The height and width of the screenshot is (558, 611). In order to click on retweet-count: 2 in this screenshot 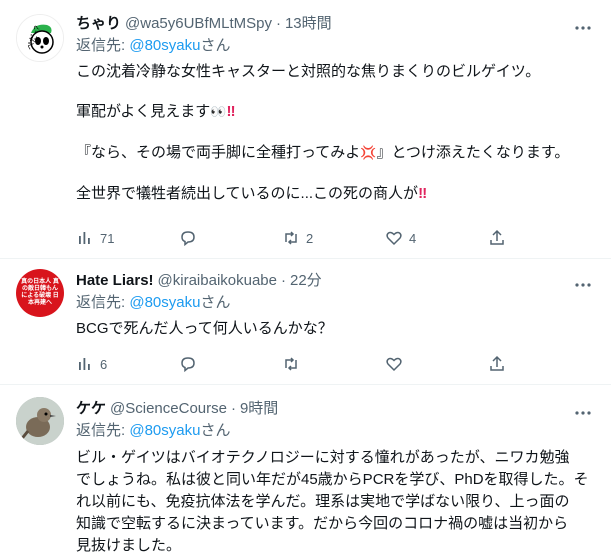, I will do `click(310, 238)`.